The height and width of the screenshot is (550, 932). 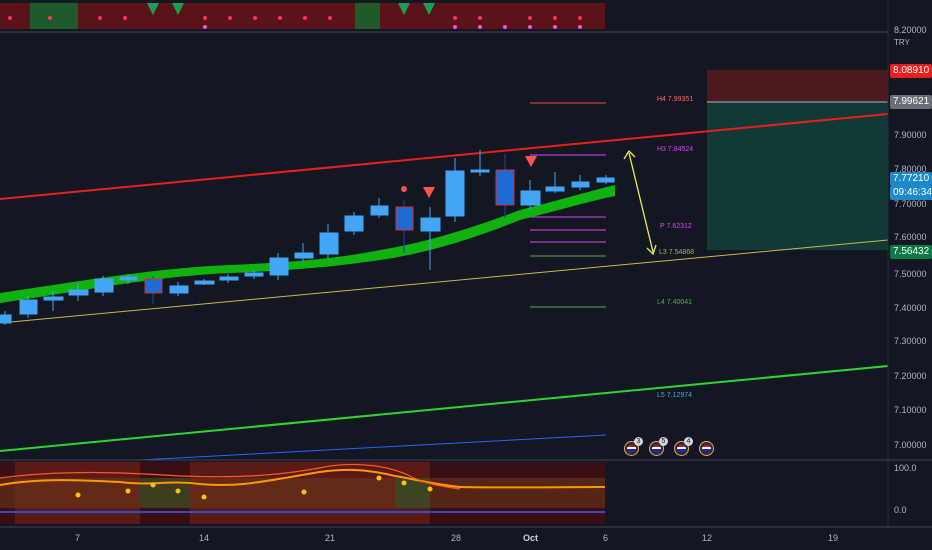 I want to click on price-tick: 7.70000, so click(x=910, y=204).